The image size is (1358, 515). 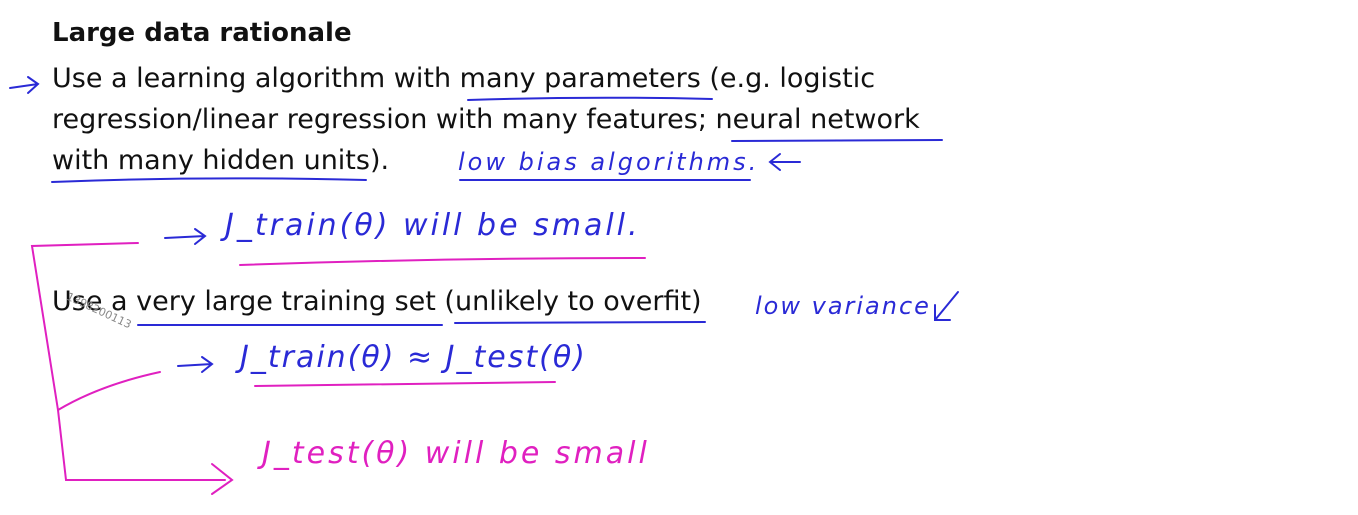 What do you see at coordinates (784, 162) in the screenshot?
I see `arrow-low-bias-icon` at bounding box center [784, 162].